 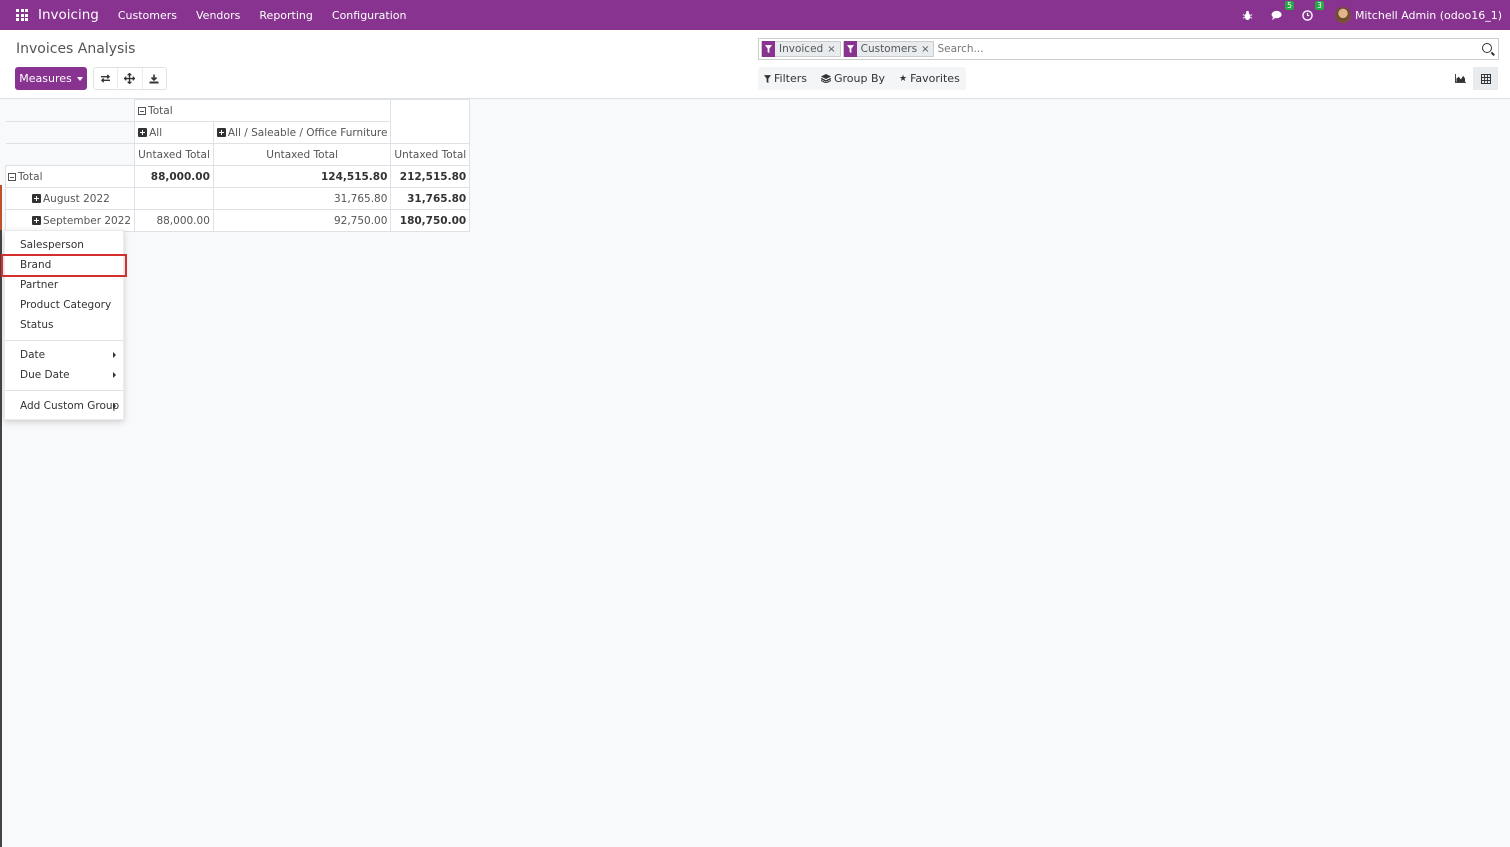 I want to click on table-row: August 2022 31,765.80 31,765.80, so click(x=237, y=198).